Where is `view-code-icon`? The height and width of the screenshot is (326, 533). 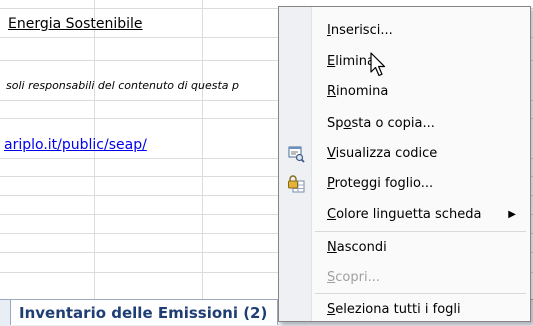 view-code-icon is located at coordinates (296, 154).